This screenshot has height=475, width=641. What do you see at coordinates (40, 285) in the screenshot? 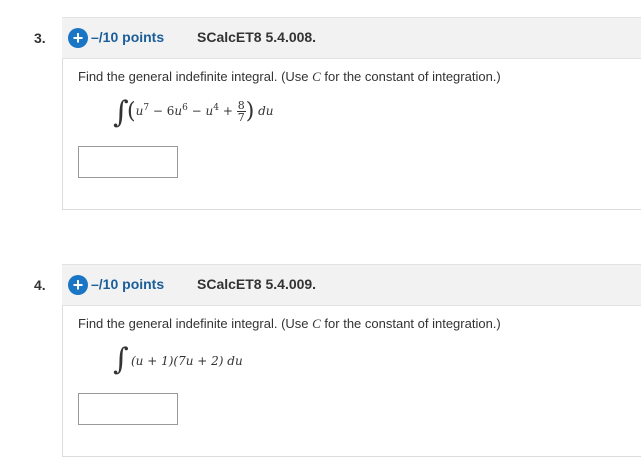
I see `question-number: 4.` at bounding box center [40, 285].